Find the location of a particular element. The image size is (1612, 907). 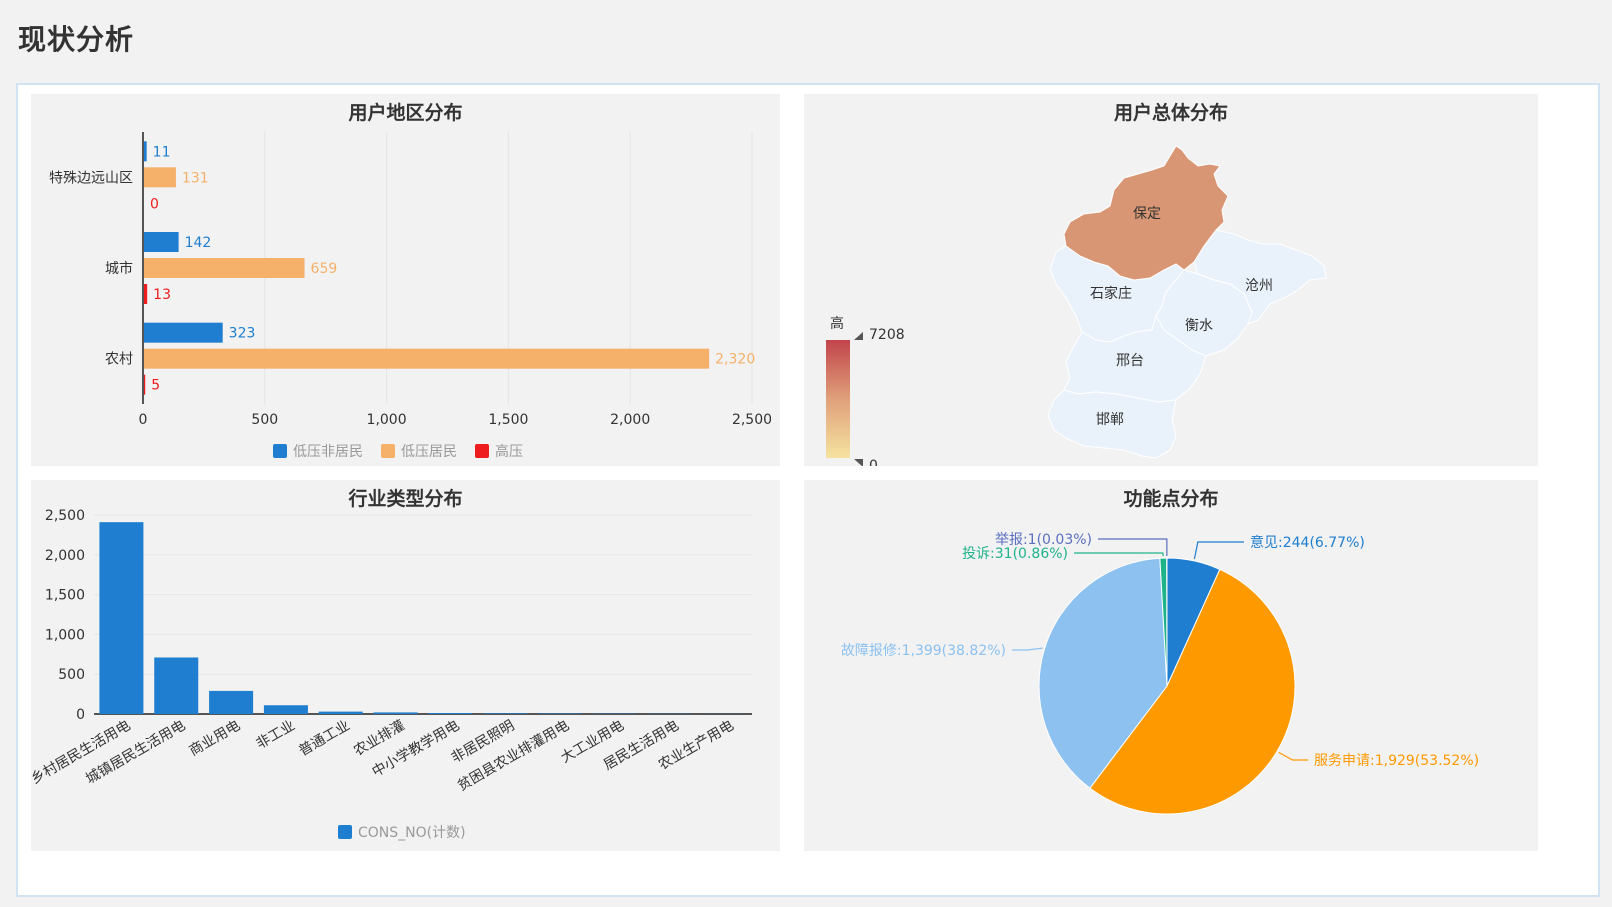

visualmap-max-label: 7208 is located at coordinates (887, 335).